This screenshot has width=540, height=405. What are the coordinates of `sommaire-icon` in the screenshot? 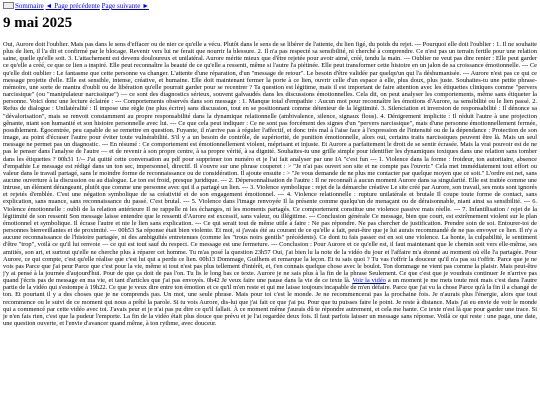 It's located at (8, 5).